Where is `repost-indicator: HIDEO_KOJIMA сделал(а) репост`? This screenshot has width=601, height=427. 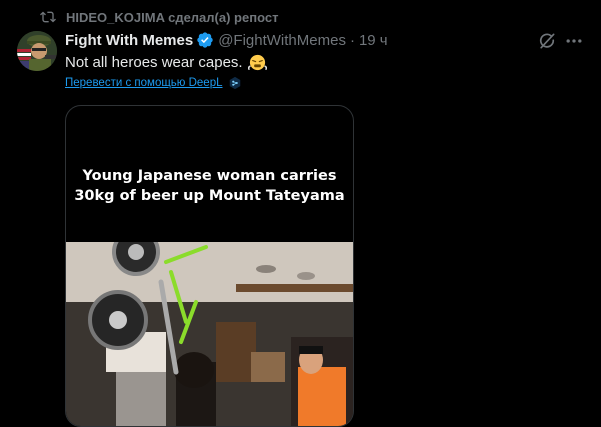
repost-indicator: HIDEO_KOJIMA сделал(а) репост is located at coordinates (159, 17).